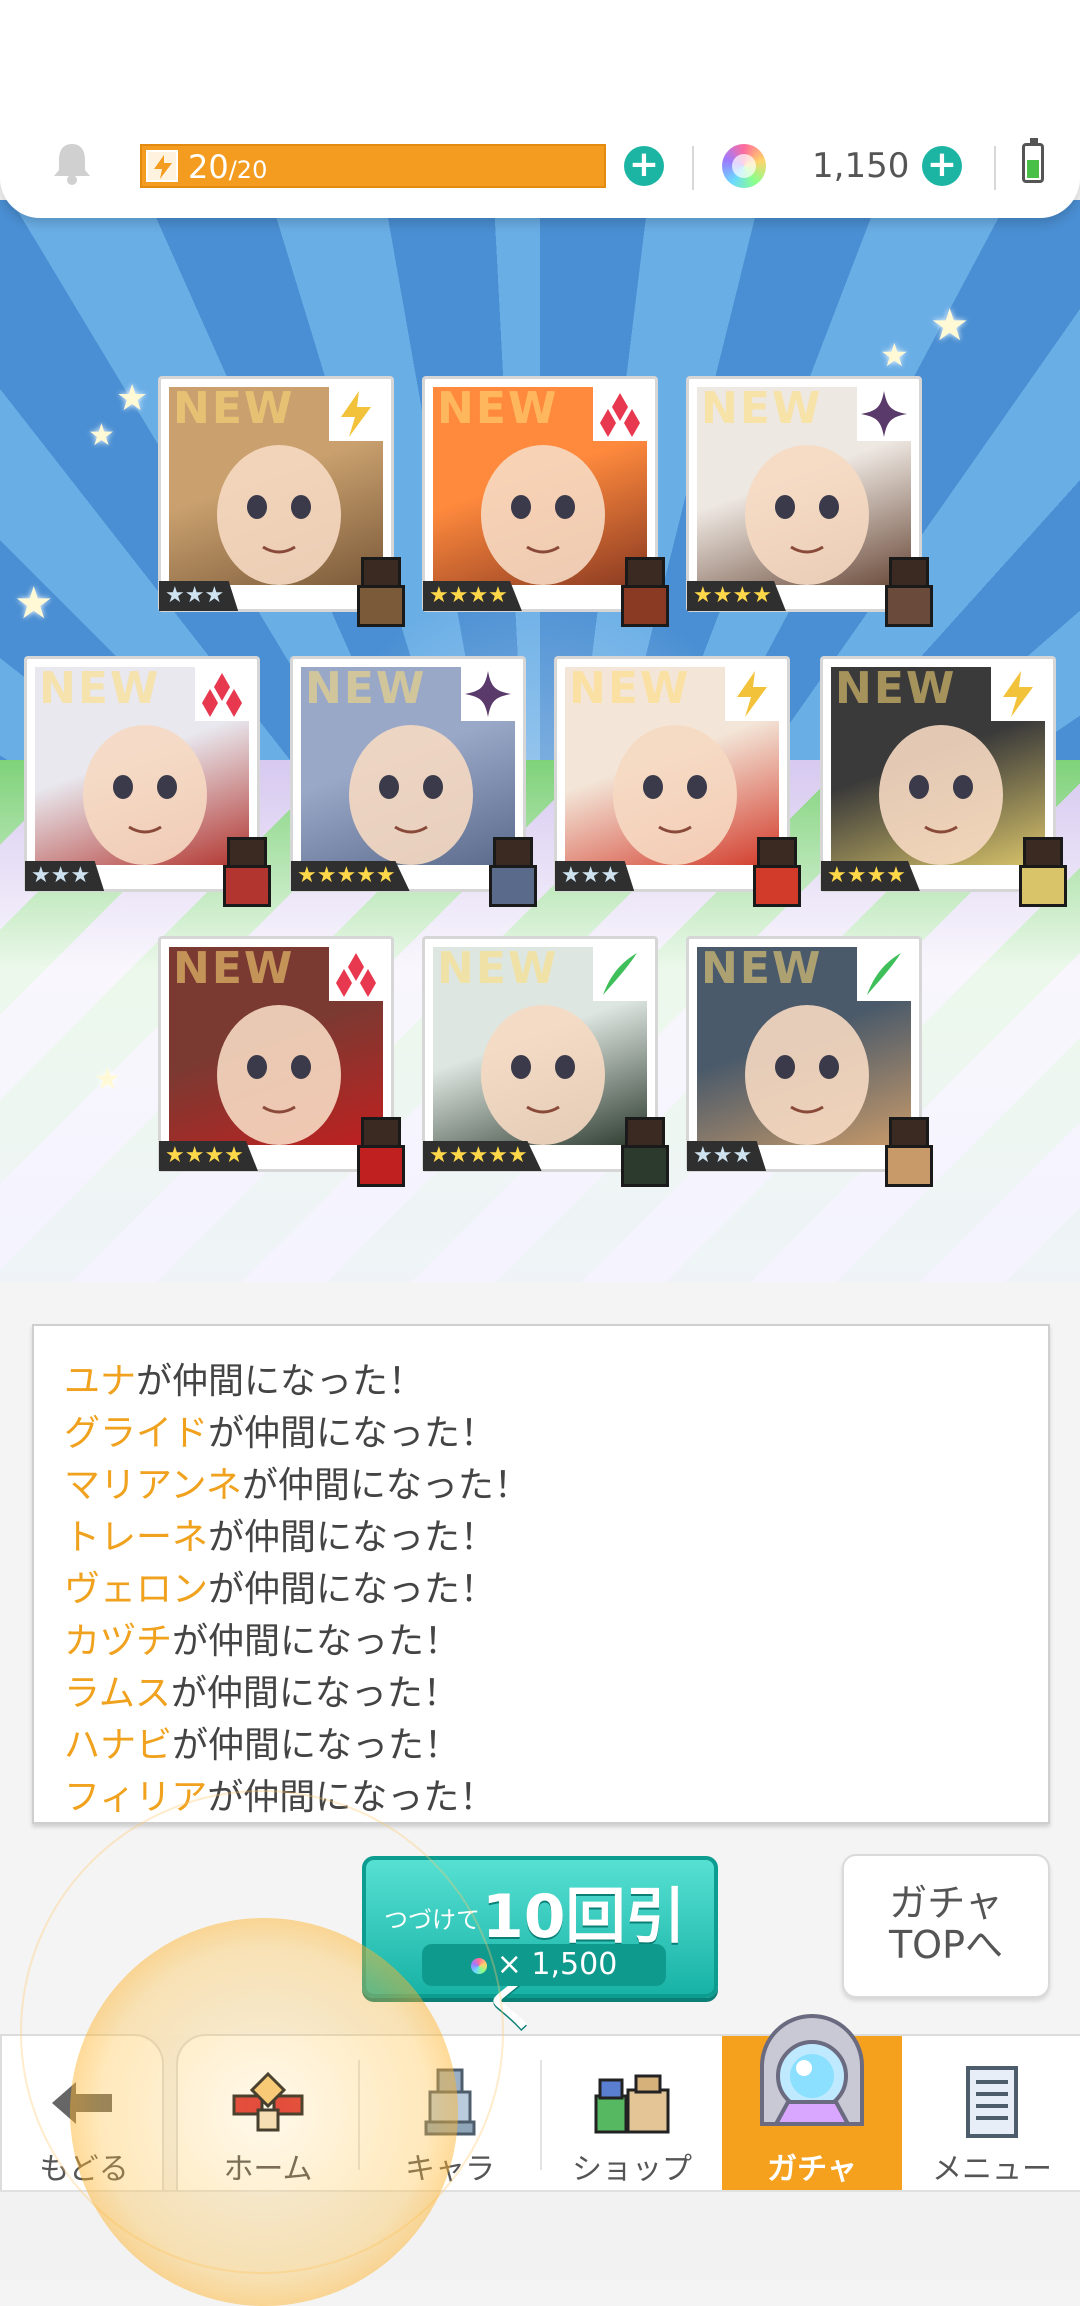 This screenshot has width=1080, height=2306. I want to click on log-line: グライドが仲間になった！, so click(280, 1430).